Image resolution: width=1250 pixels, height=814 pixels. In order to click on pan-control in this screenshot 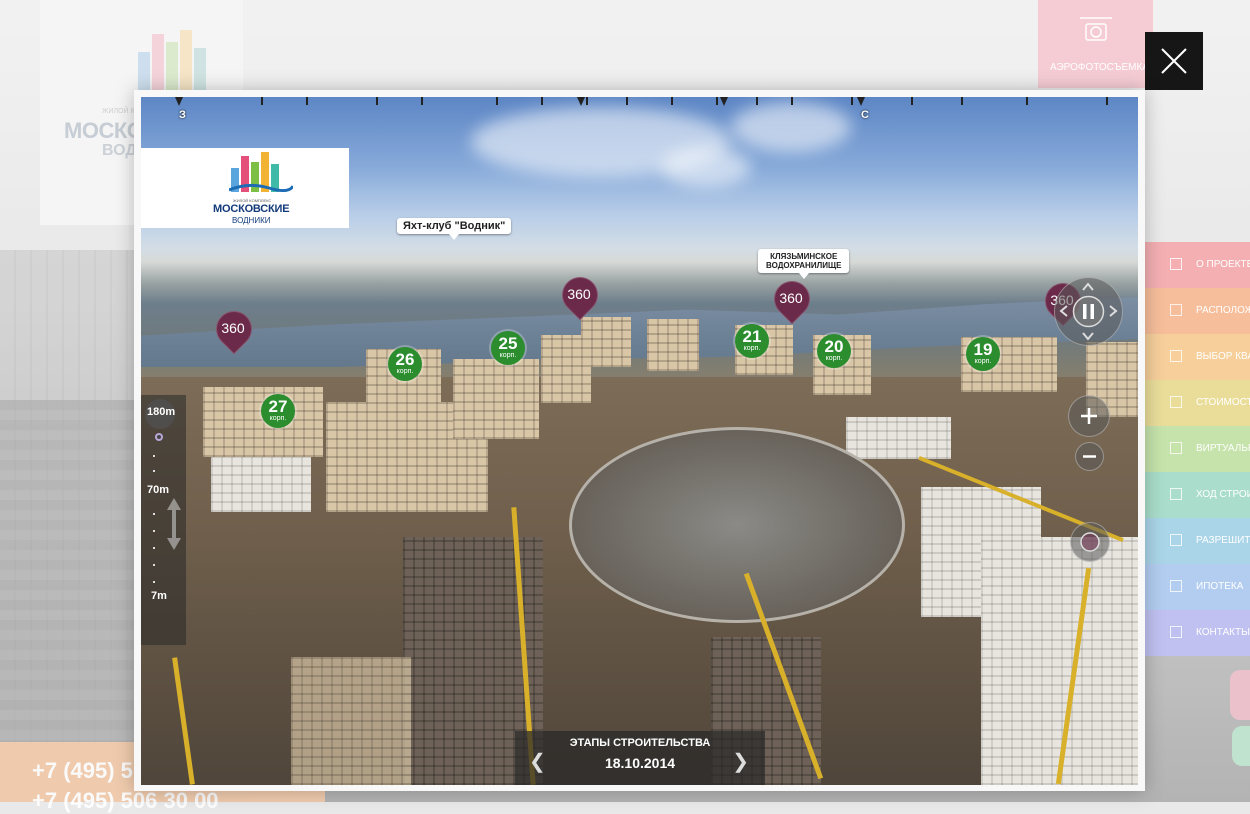, I will do `click(1088, 311)`.